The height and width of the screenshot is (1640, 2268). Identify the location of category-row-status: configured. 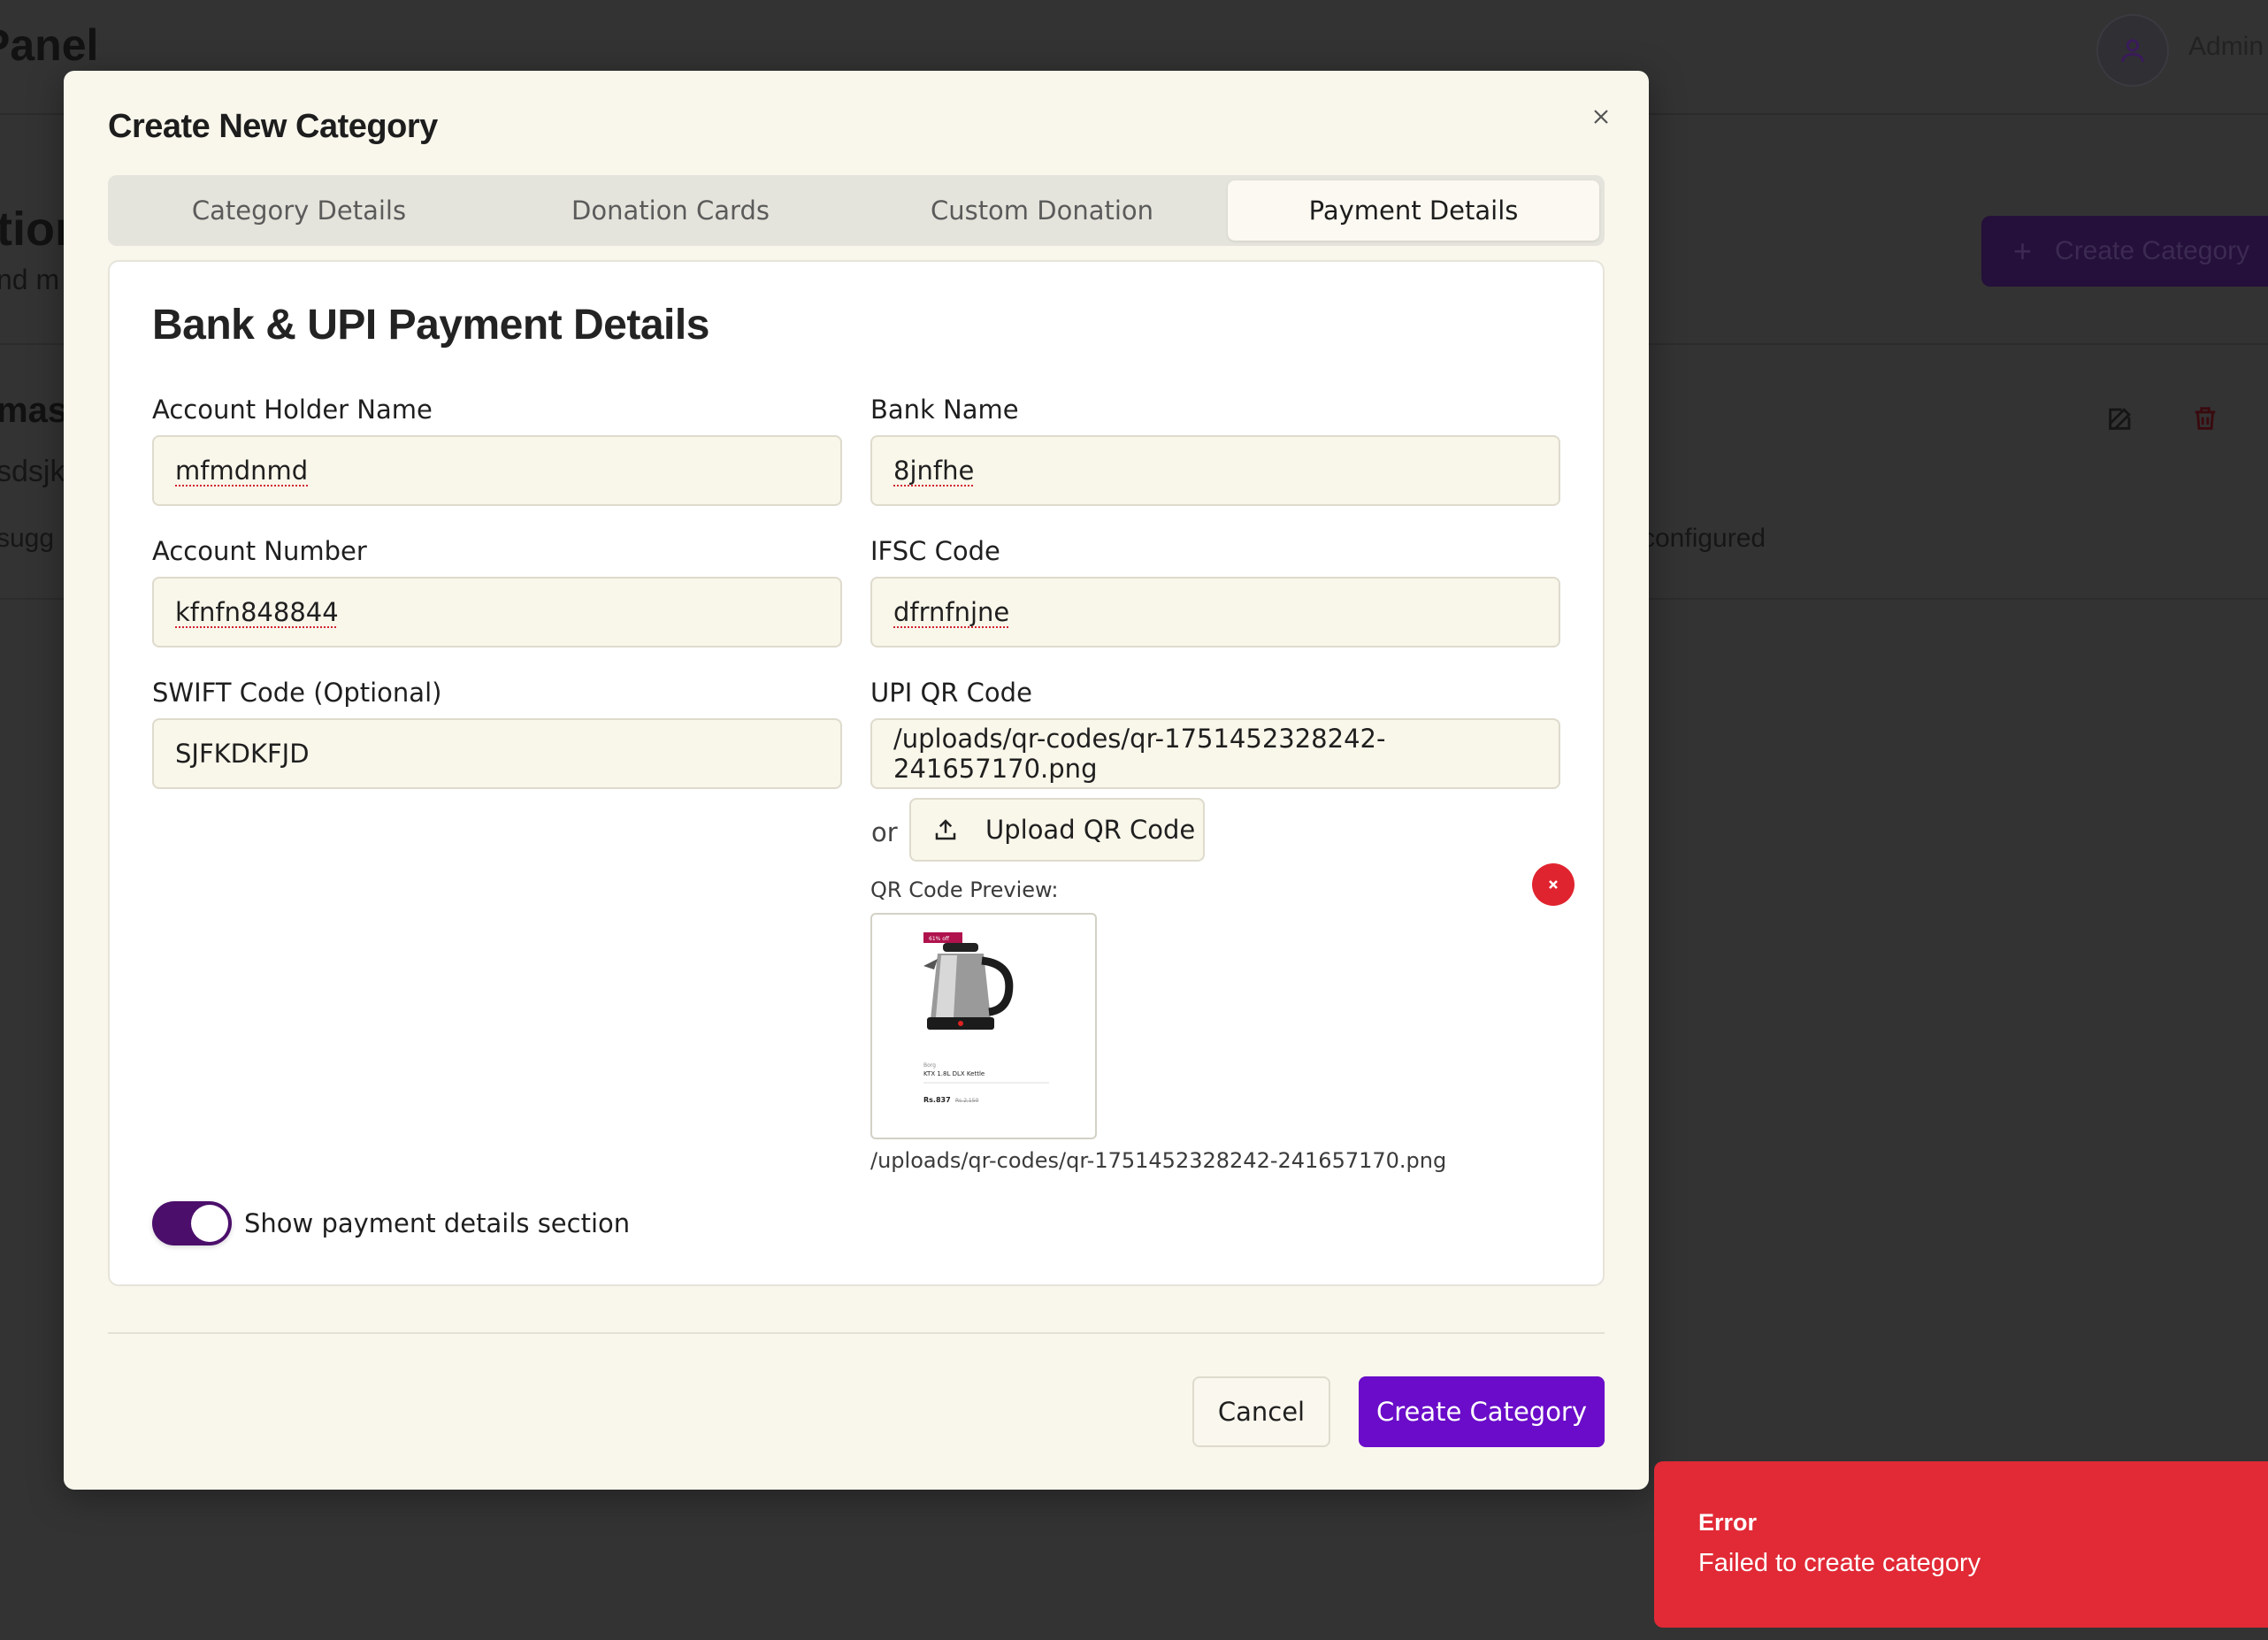
(1704, 538).